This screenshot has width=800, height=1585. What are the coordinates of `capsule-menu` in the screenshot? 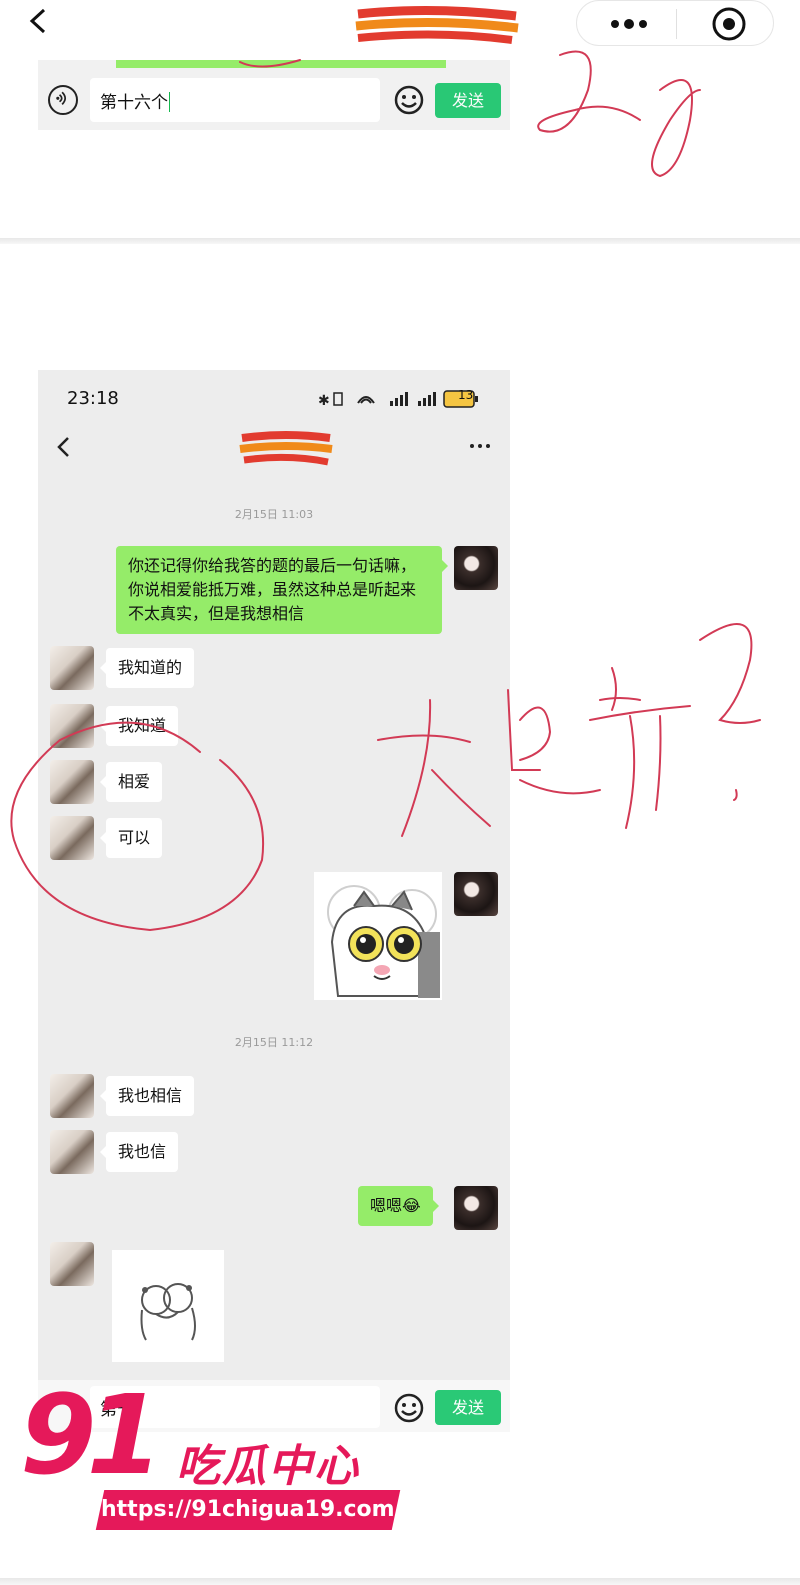 It's located at (675, 23).